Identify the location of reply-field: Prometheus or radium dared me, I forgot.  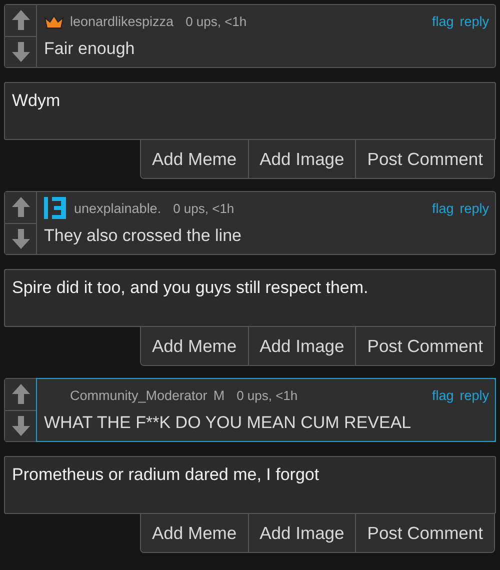
(250, 485).